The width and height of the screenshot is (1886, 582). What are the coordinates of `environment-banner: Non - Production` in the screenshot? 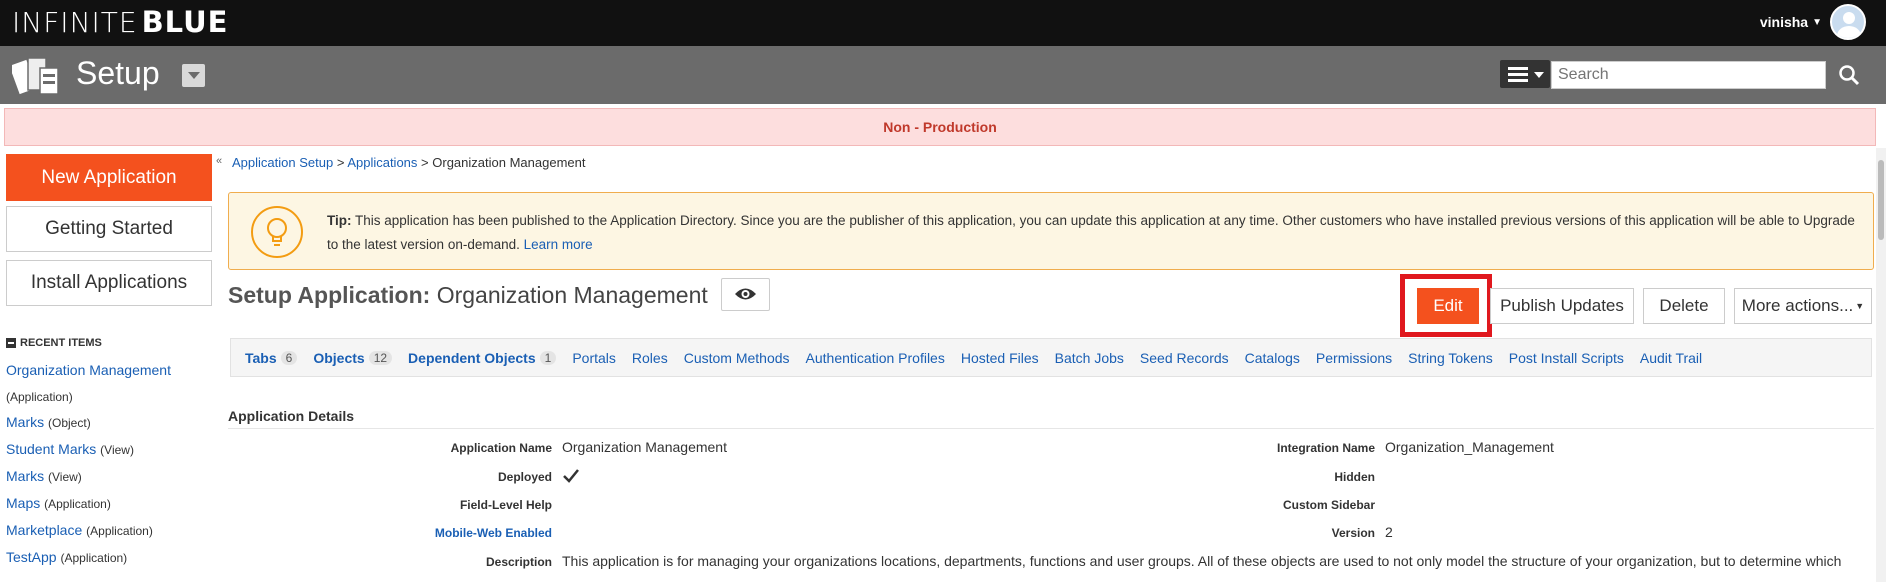 It's located at (940, 127).